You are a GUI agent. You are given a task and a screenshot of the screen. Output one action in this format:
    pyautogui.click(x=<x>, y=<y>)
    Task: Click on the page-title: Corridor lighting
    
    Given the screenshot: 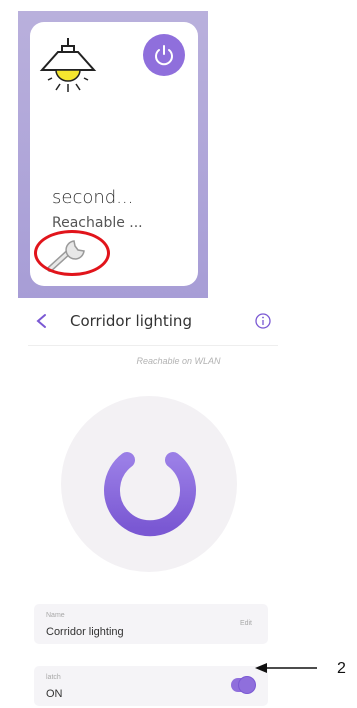 What is the action you would take?
    pyautogui.click(x=131, y=321)
    